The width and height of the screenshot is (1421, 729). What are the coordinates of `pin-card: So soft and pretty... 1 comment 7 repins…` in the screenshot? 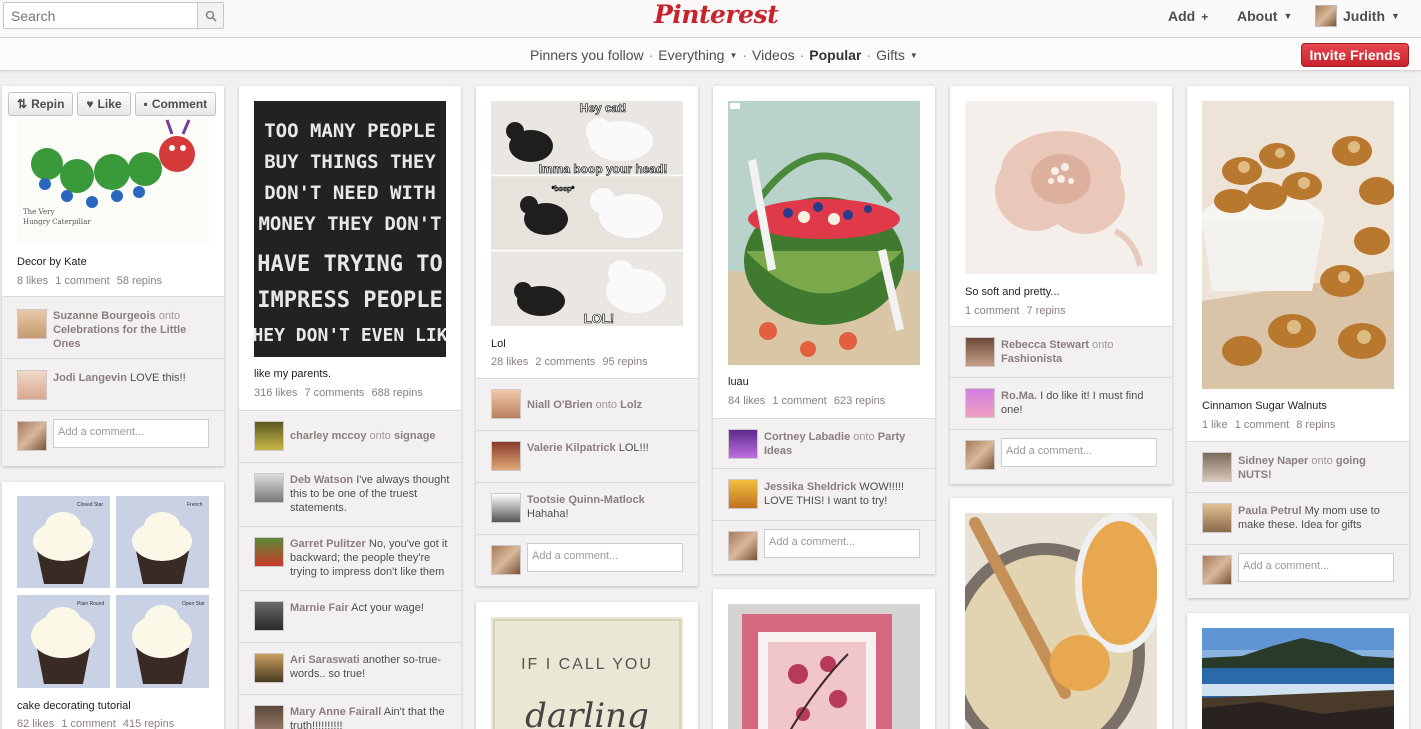 It's located at (1061, 285).